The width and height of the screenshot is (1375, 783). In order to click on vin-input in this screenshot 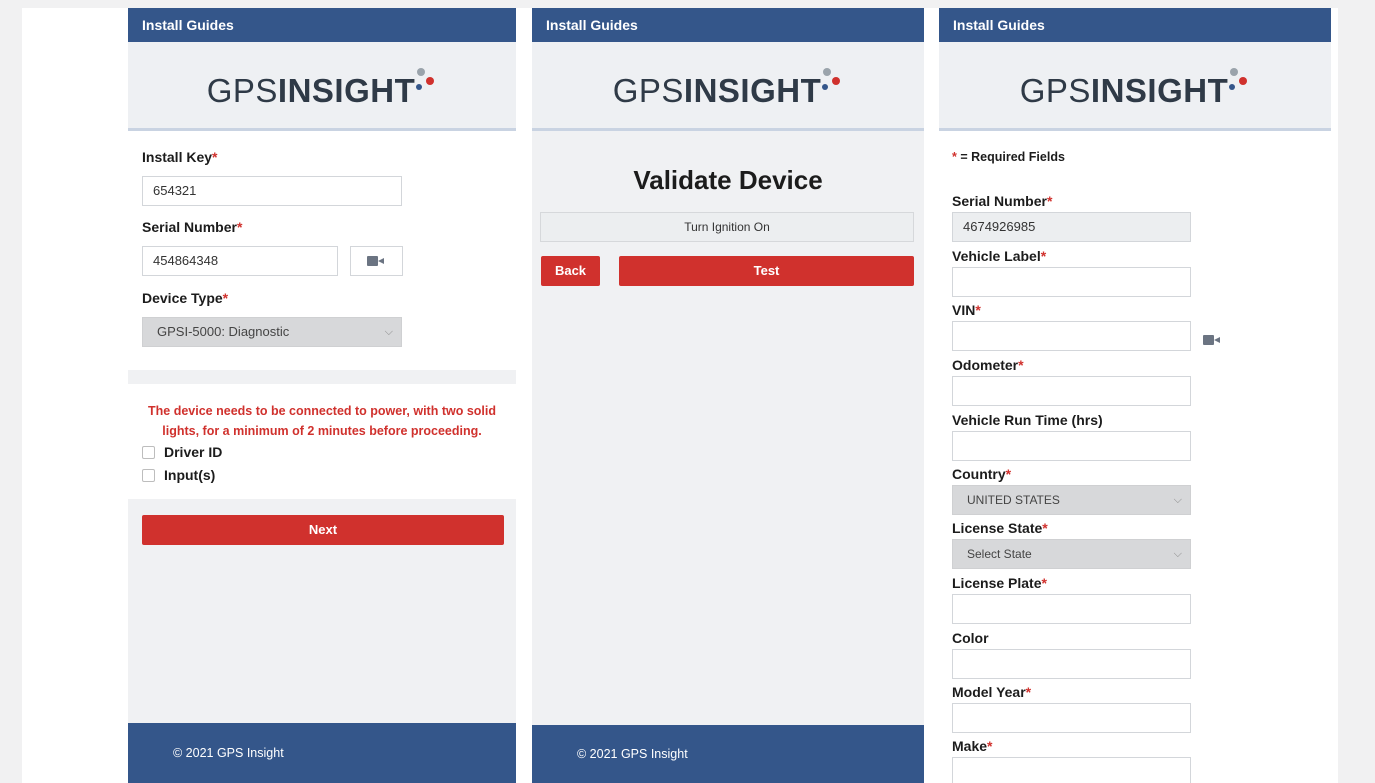, I will do `click(1071, 336)`.